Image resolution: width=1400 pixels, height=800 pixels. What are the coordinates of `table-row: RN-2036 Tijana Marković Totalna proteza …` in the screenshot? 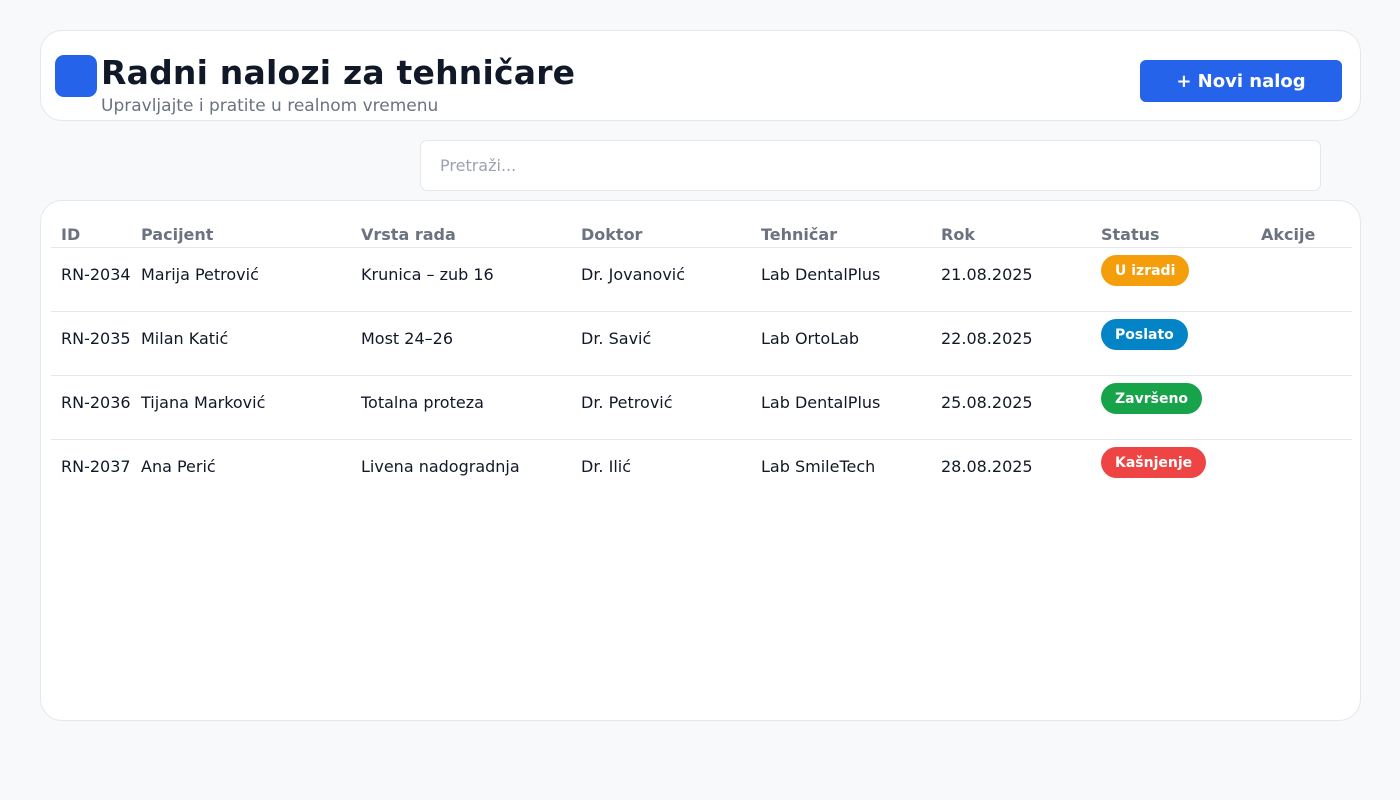 It's located at (701, 408).